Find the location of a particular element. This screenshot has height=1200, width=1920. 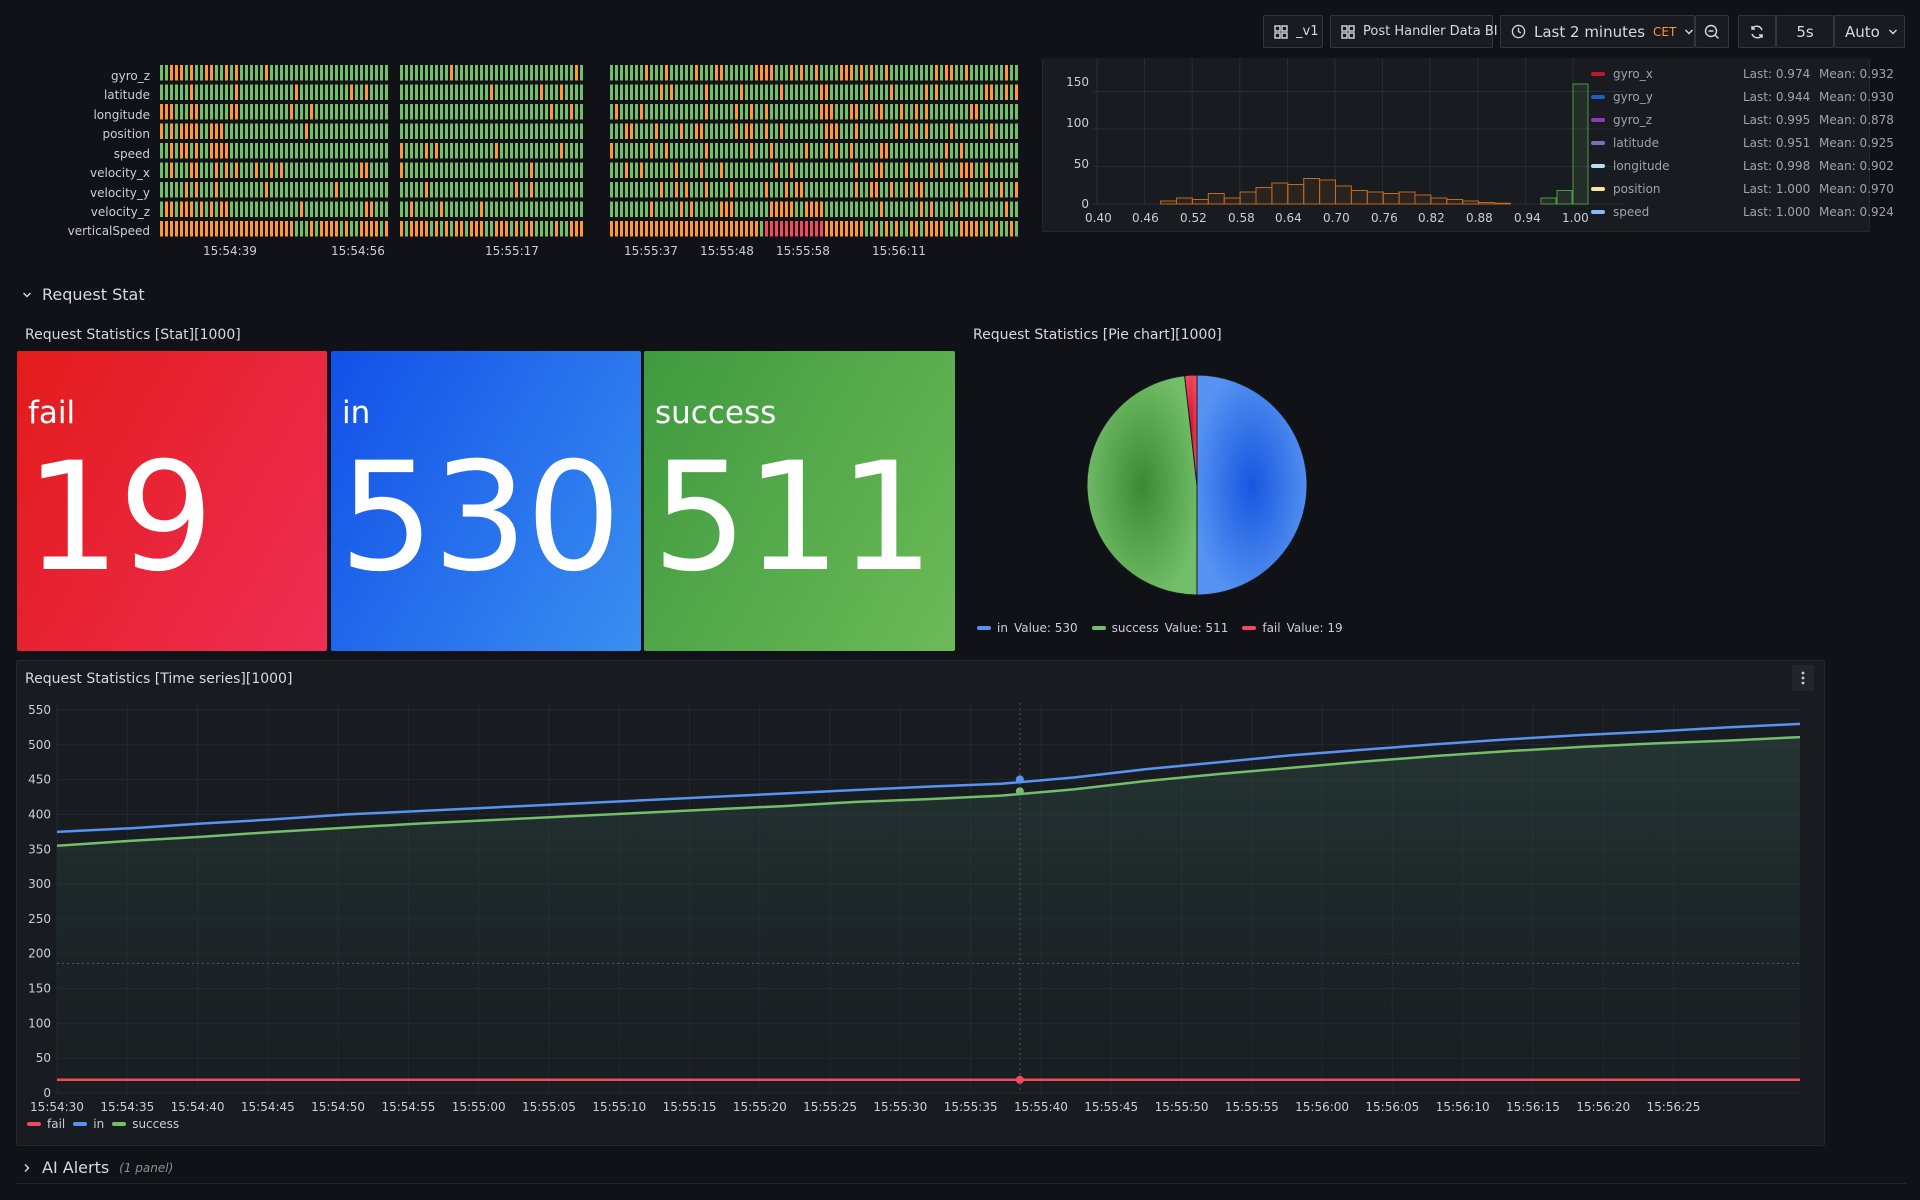

histogram-legend-item: position Last: 1.000 Mean: 0.970 is located at coordinates (1751, 189).